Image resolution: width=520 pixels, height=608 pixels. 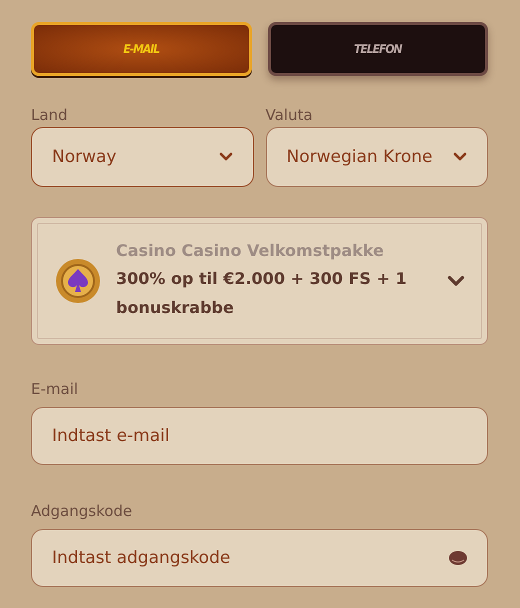 I want to click on tab: E-MAIL, so click(x=141, y=49).